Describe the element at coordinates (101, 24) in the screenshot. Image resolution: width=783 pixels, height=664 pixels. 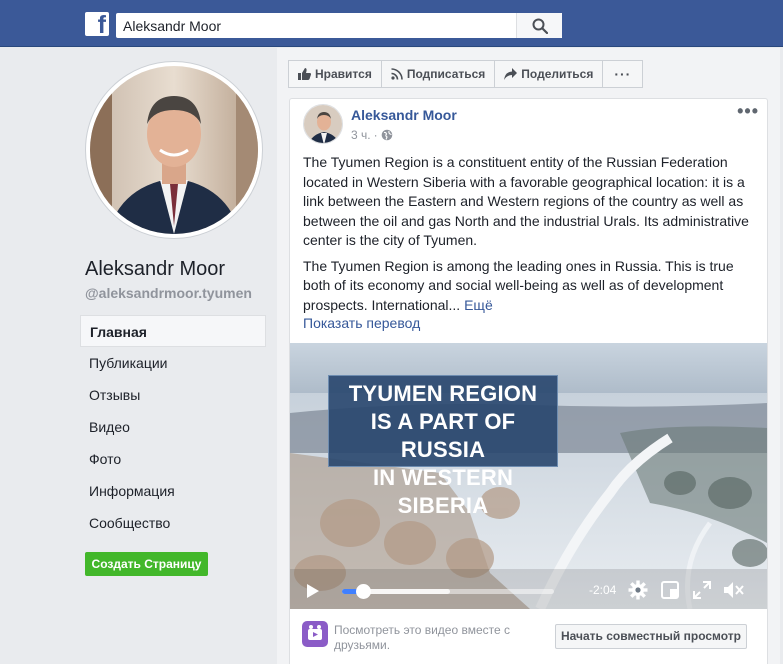
I see `logo-letter: f` at that location.